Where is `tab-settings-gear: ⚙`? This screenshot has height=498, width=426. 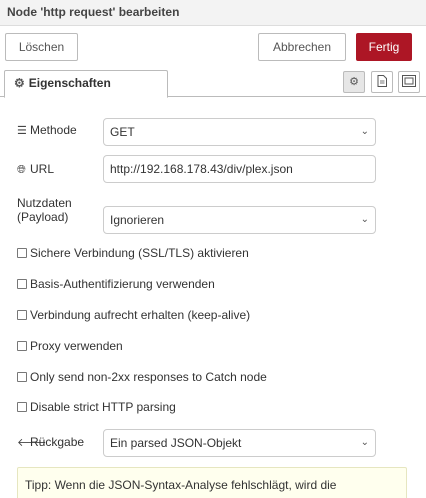
tab-settings-gear: ⚙ is located at coordinates (354, 82).